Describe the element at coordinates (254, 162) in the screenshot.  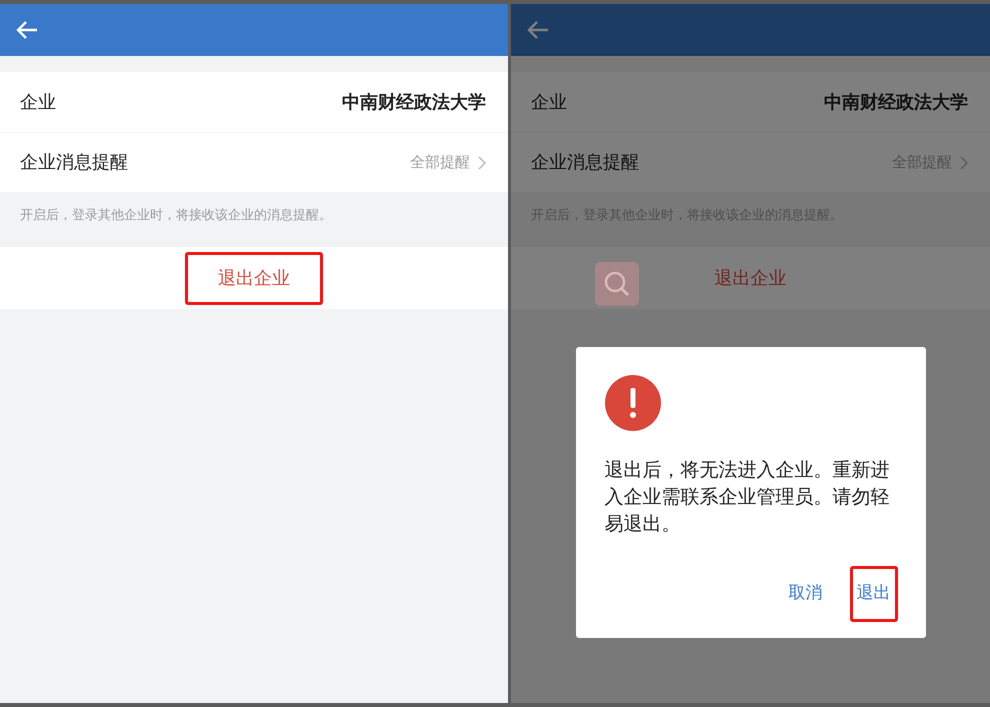
I see `settings-row: 企业消息提醒 全部提醒` at that location.